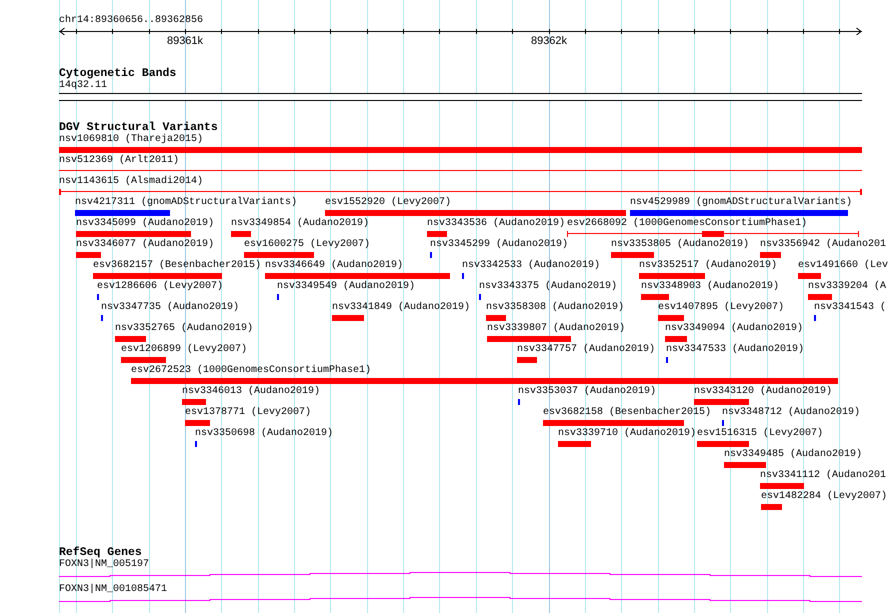 The image size is (890, 613). Describe the element at coordinates (131, 140) in the screenshot. I see `variant-label: nsv1069810 (Thareja2015)` at that location.